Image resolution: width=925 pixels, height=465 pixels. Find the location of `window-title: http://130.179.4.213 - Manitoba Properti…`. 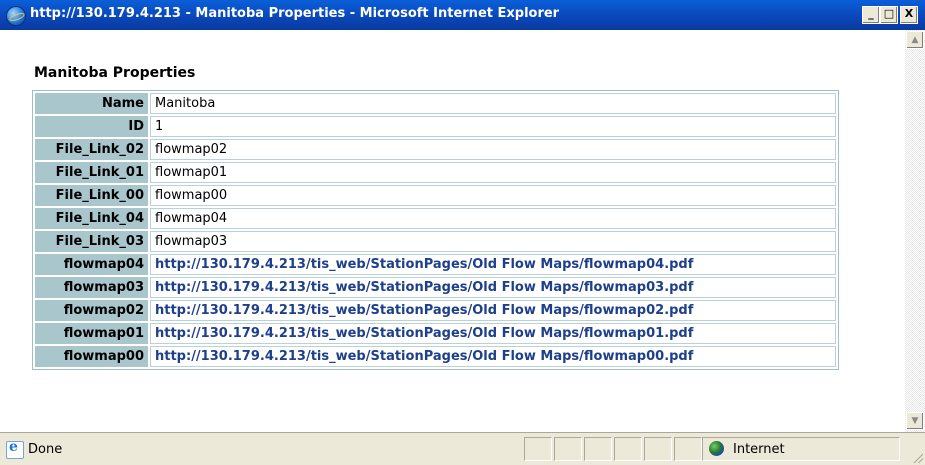

window-title: http://130.179.4.213 - Manitoba Properti… is located at coordinates (295, 13).